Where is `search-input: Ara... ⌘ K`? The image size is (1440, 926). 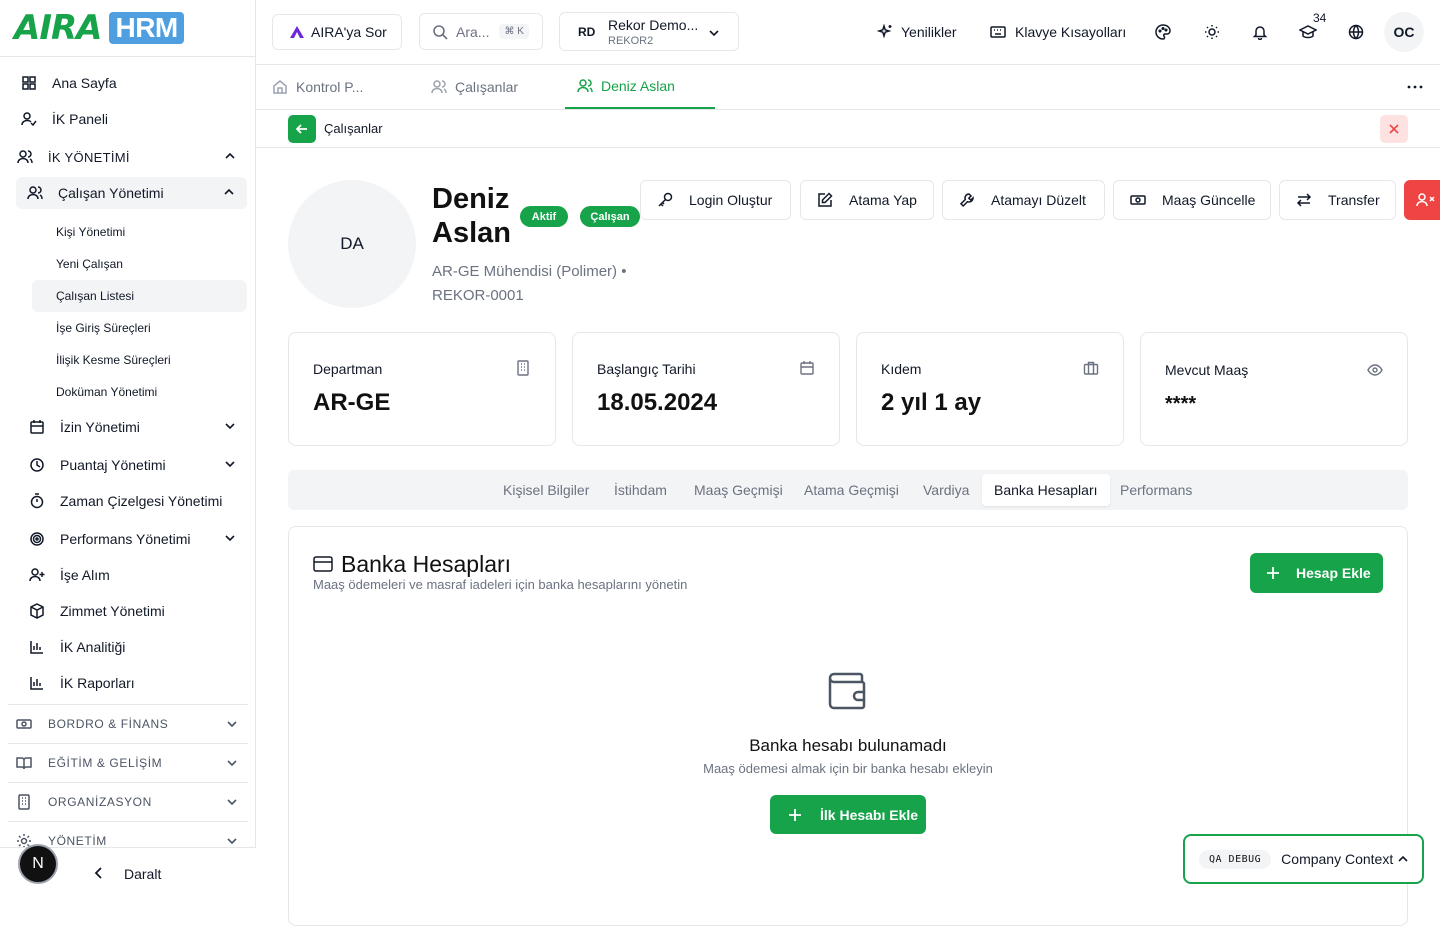
search-input: Ara... ⌘ K is located at coordinates (481, 31).